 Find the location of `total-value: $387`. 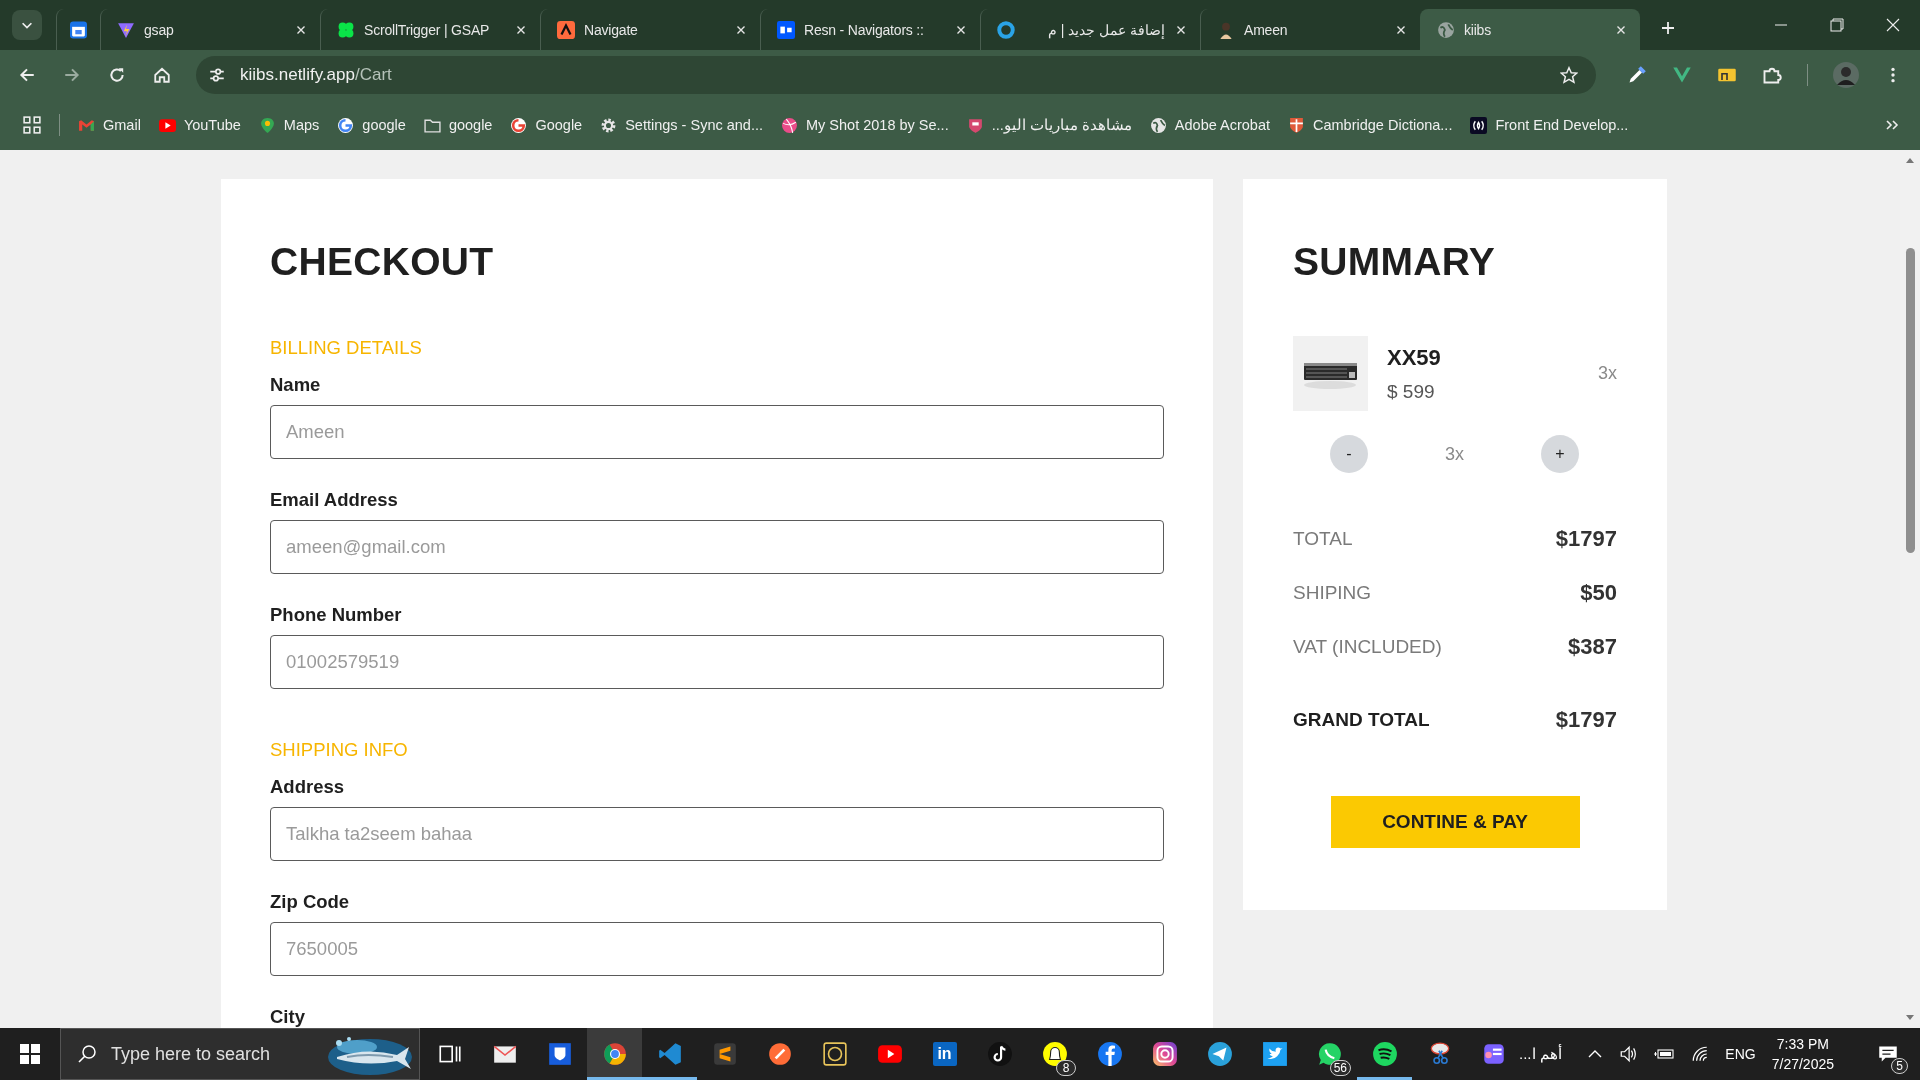

total-value: $387 is located at coordinates (1592, 647).